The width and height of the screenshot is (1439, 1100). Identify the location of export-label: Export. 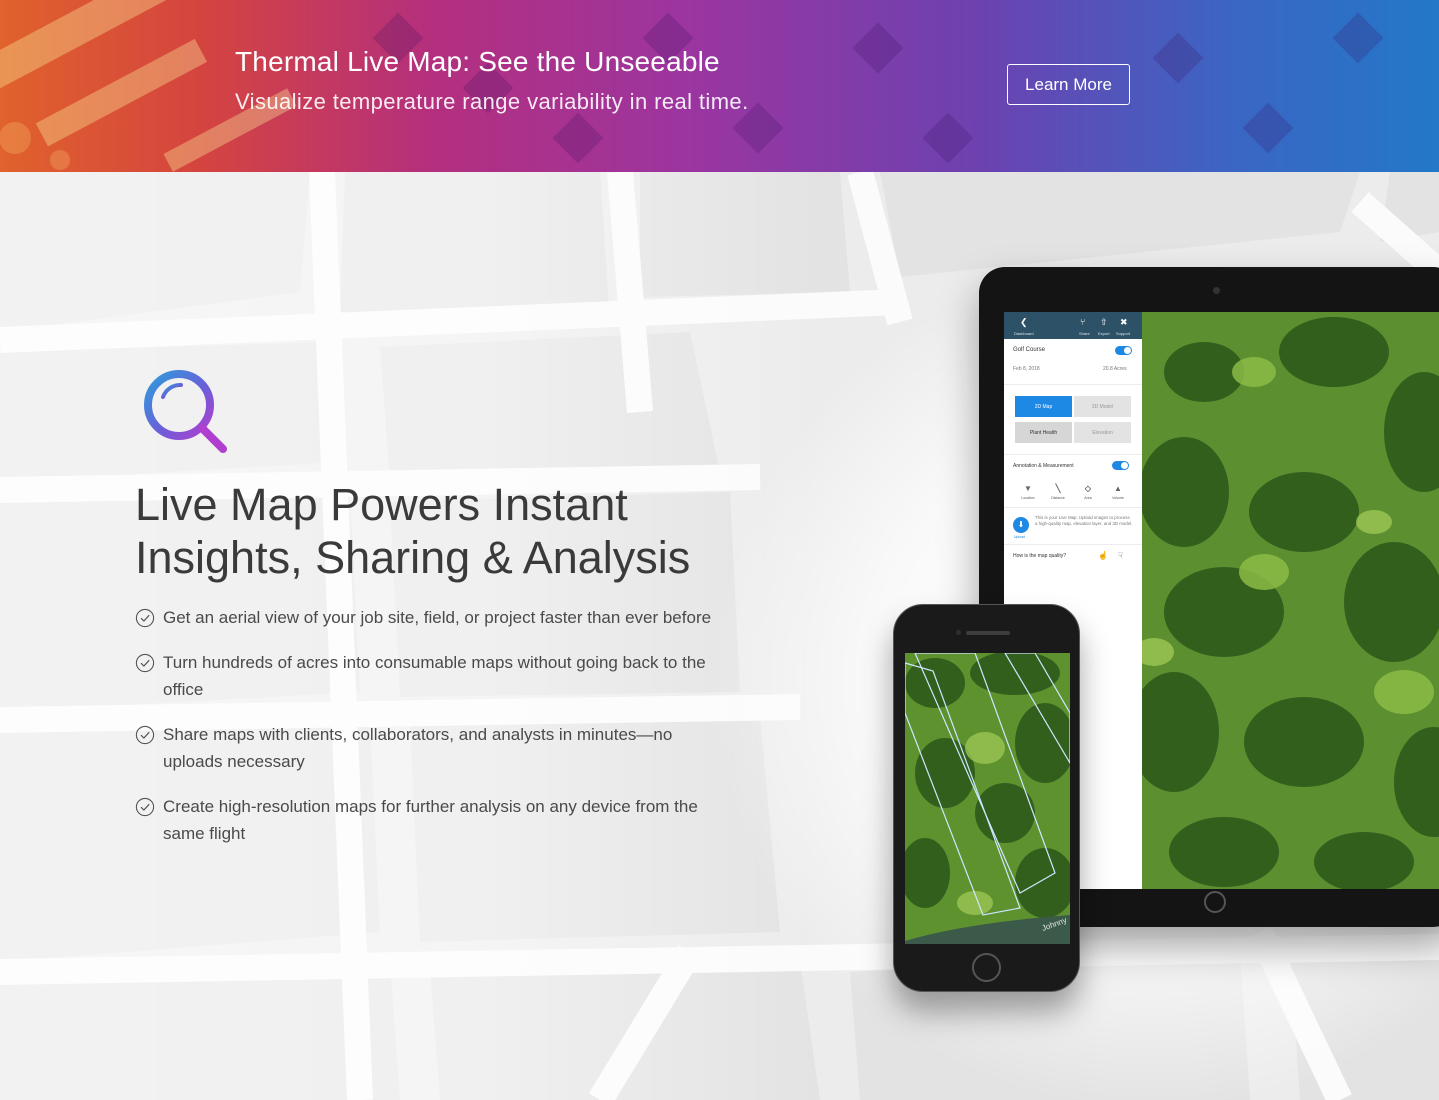
(1104, 333).